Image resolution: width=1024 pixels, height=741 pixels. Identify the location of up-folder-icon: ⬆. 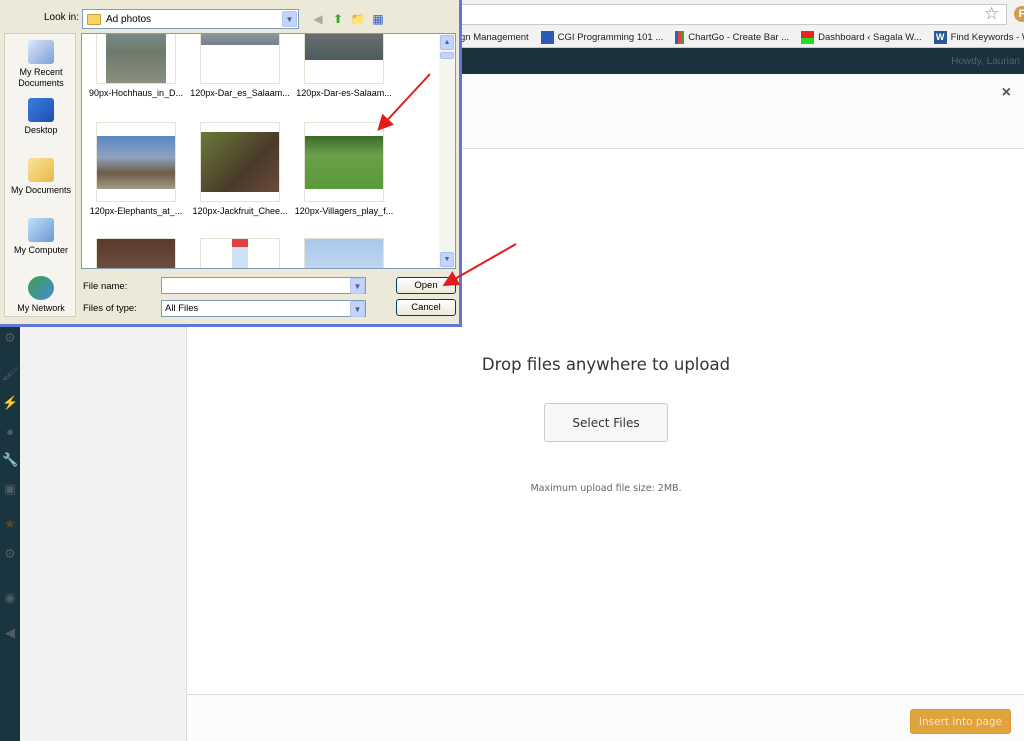
(338, 19).